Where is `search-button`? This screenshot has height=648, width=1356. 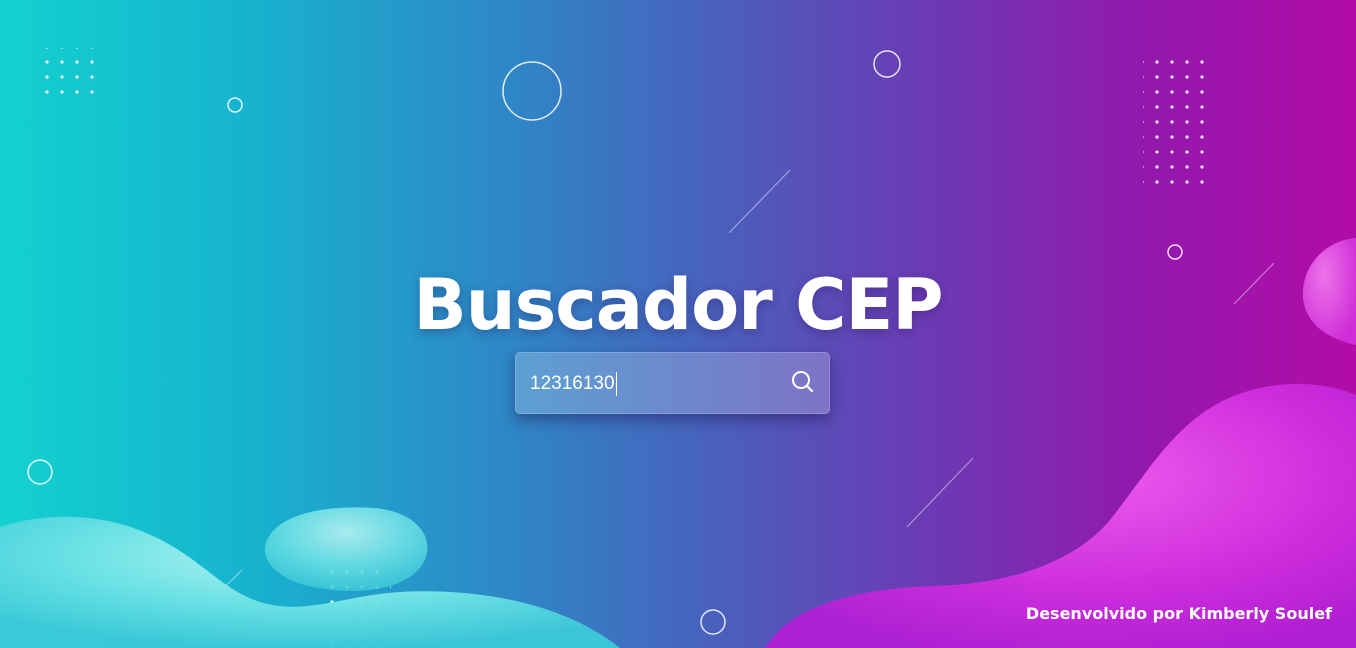
search-button is located at coordinates (803, 383).